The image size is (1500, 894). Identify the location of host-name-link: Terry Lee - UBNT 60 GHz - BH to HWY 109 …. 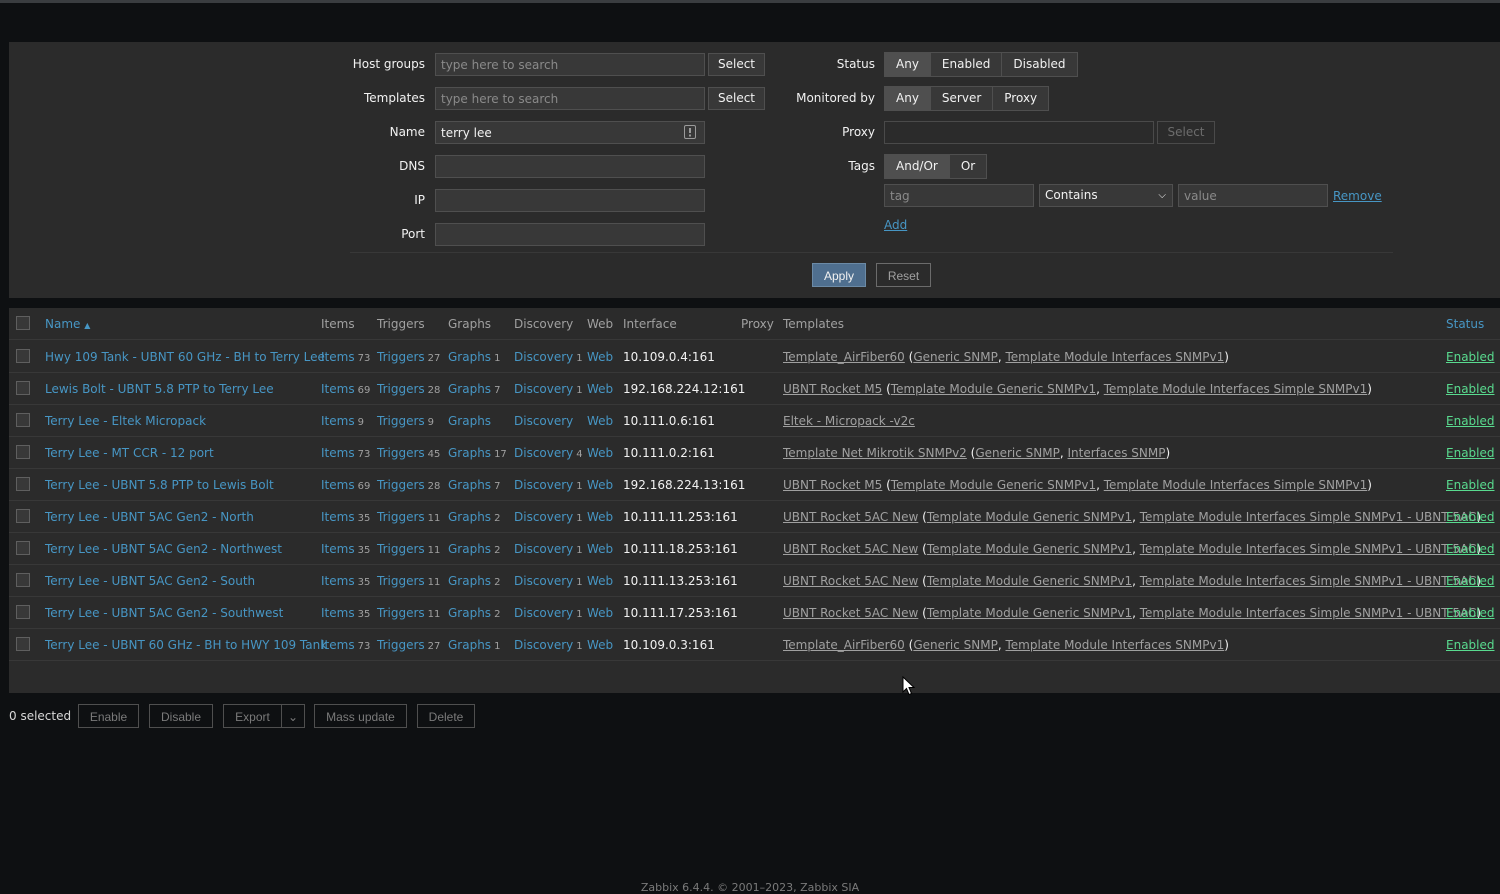
(186, 645).